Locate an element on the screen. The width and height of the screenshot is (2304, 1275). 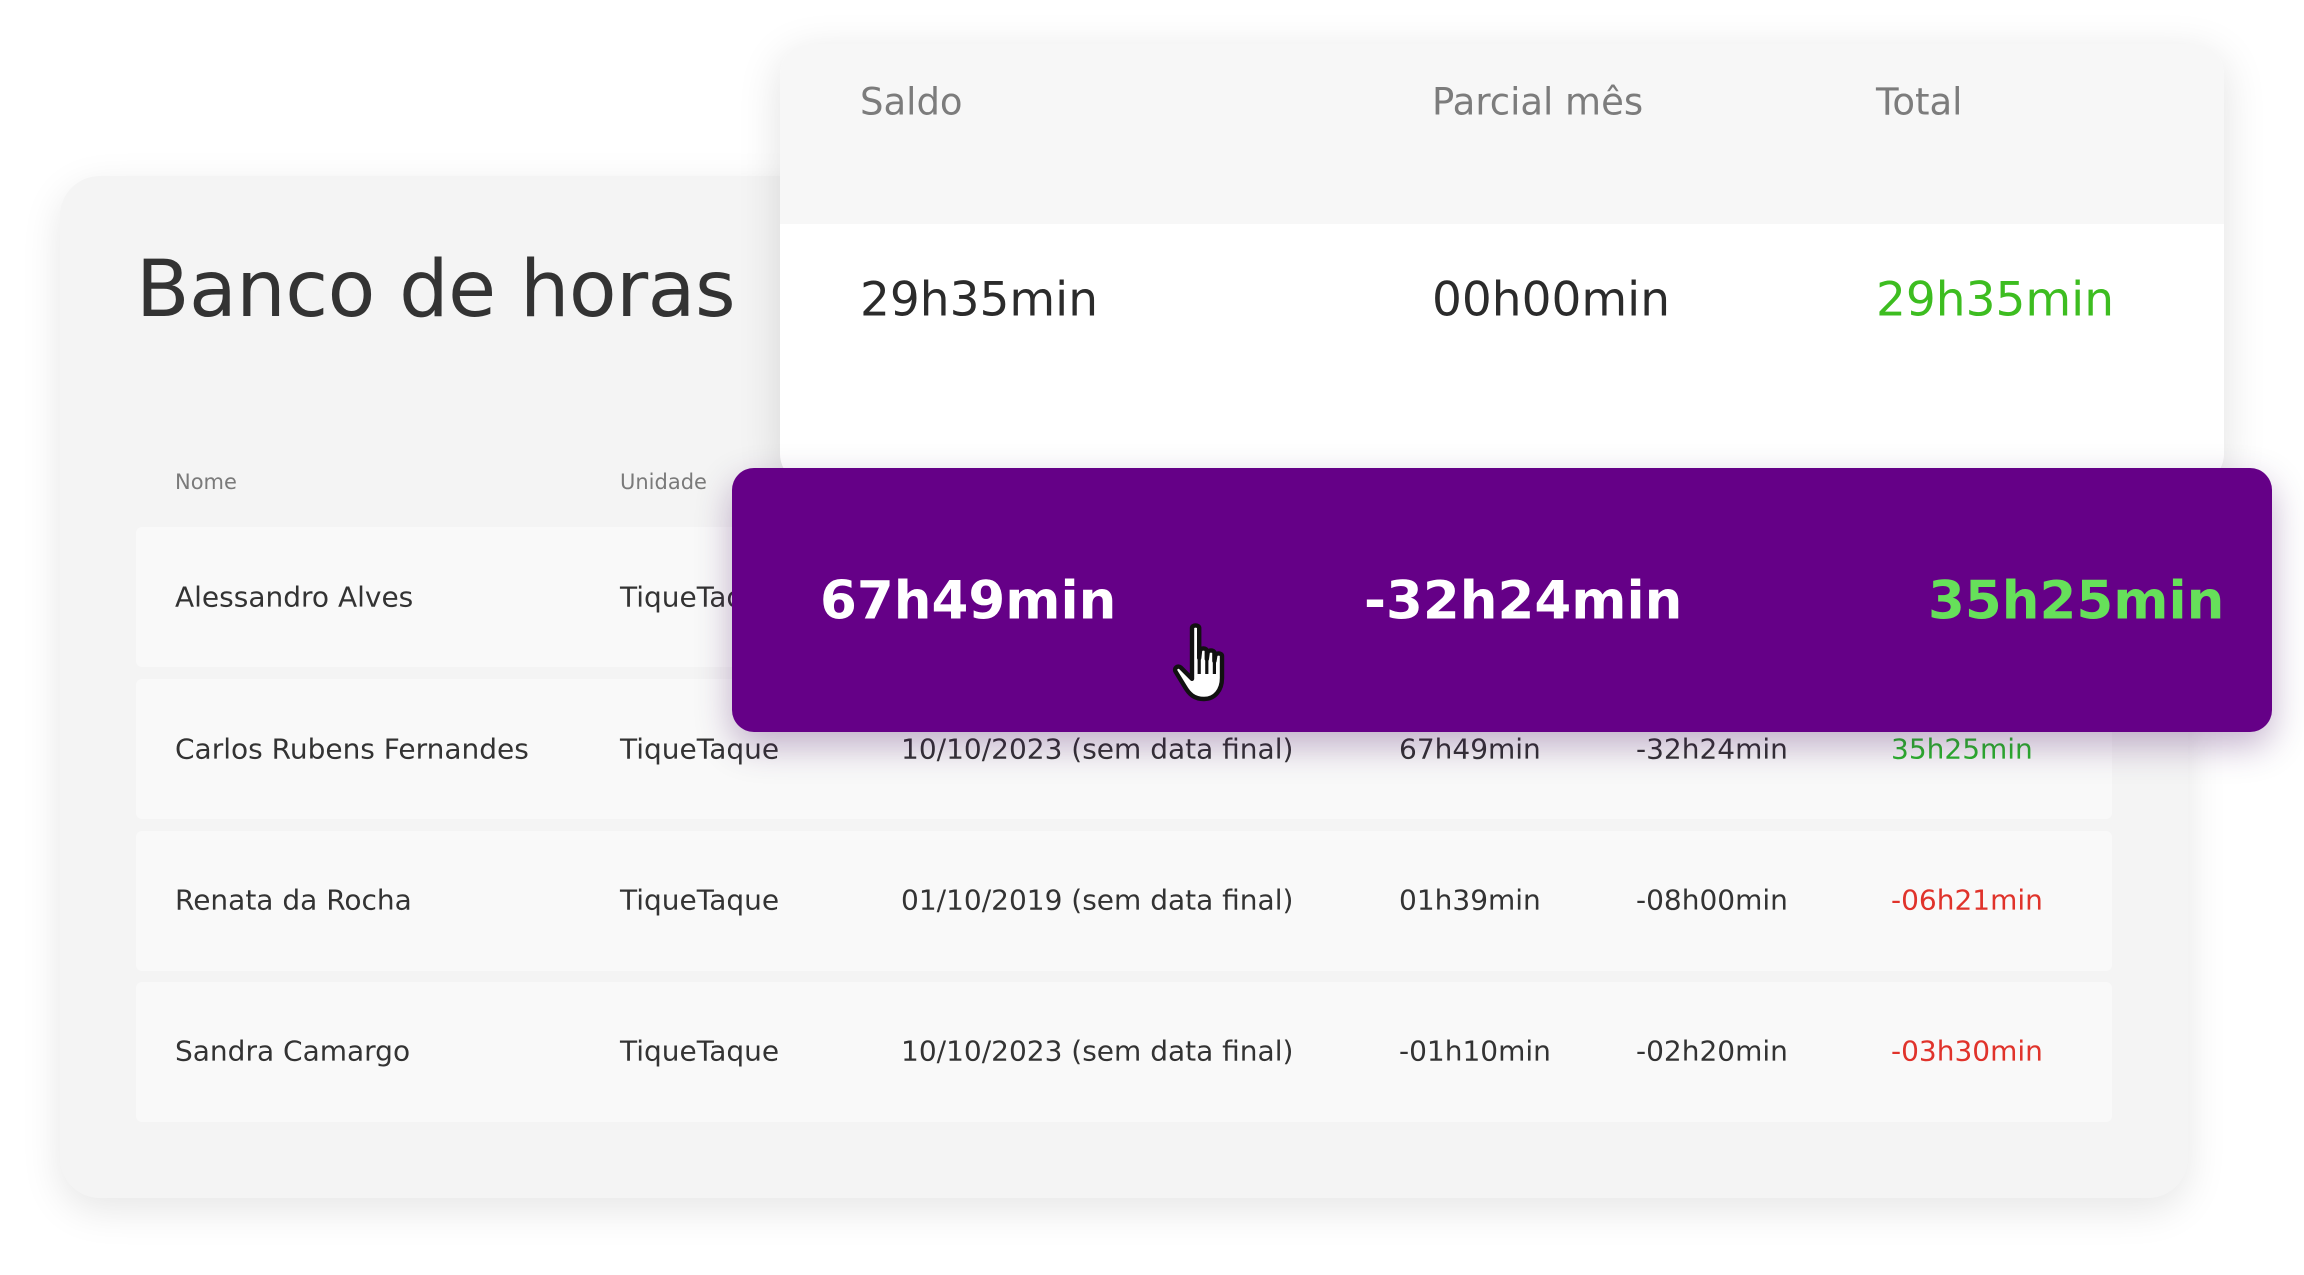
row-periodo: 01/10/2019 (sem data final) is located at coordinates (1097, 900).